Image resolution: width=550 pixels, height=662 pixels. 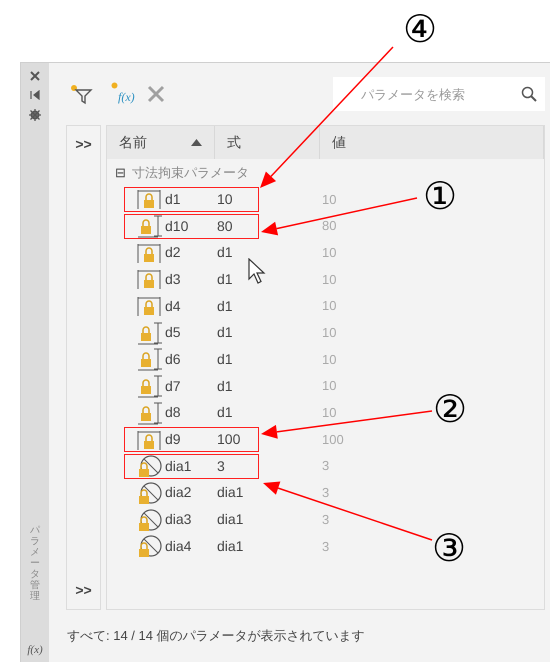 What do you see at coordinates (267, 142) in the screenshot?
I see `column-header: 式` at bounding box center [267, 142].